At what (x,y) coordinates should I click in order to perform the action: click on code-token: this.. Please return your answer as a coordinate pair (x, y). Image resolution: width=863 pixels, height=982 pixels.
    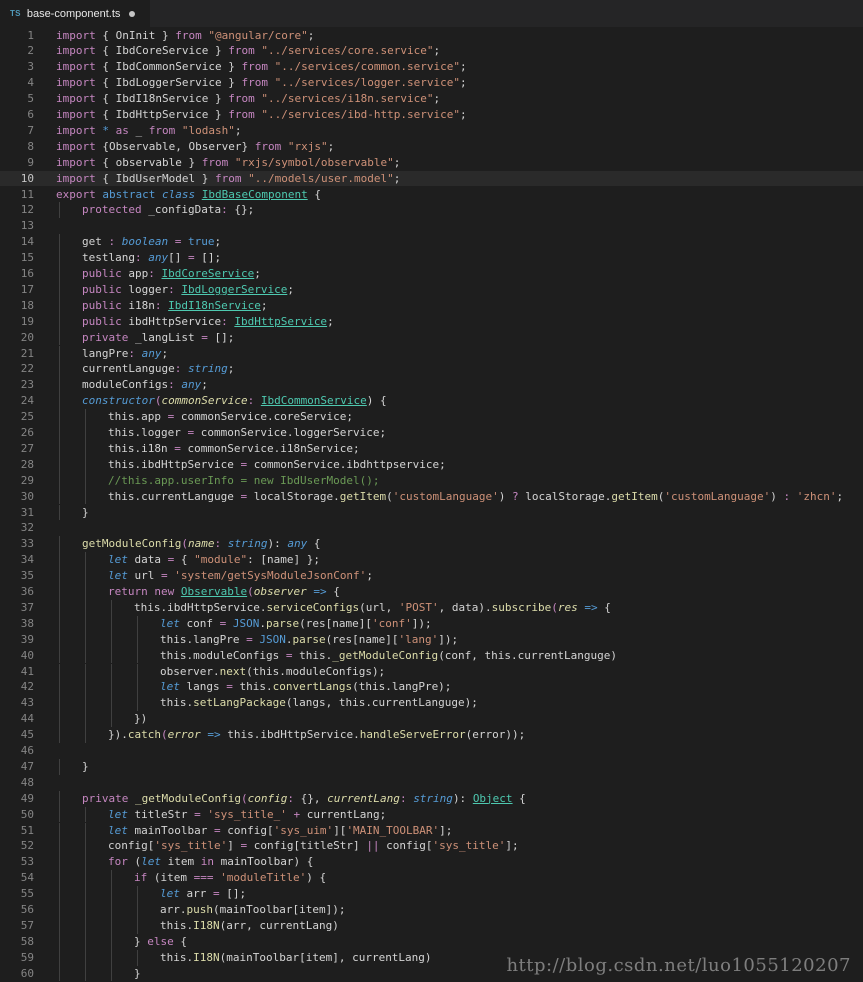
    Looking at the image, I should click on (177, 957).